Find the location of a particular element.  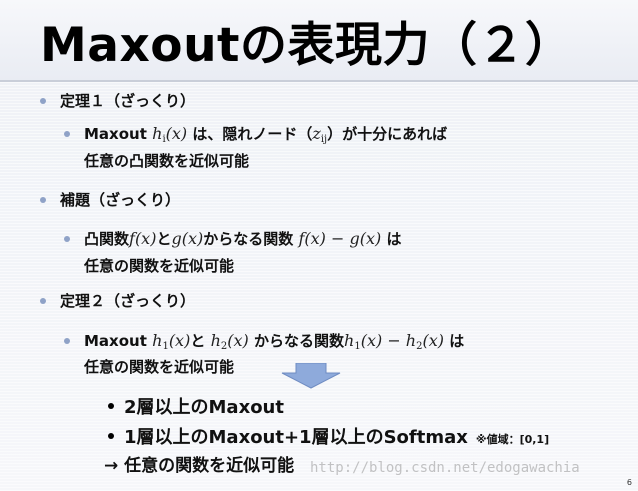

lemma-mid: からなる関数 is located at coordinates (248, 239).